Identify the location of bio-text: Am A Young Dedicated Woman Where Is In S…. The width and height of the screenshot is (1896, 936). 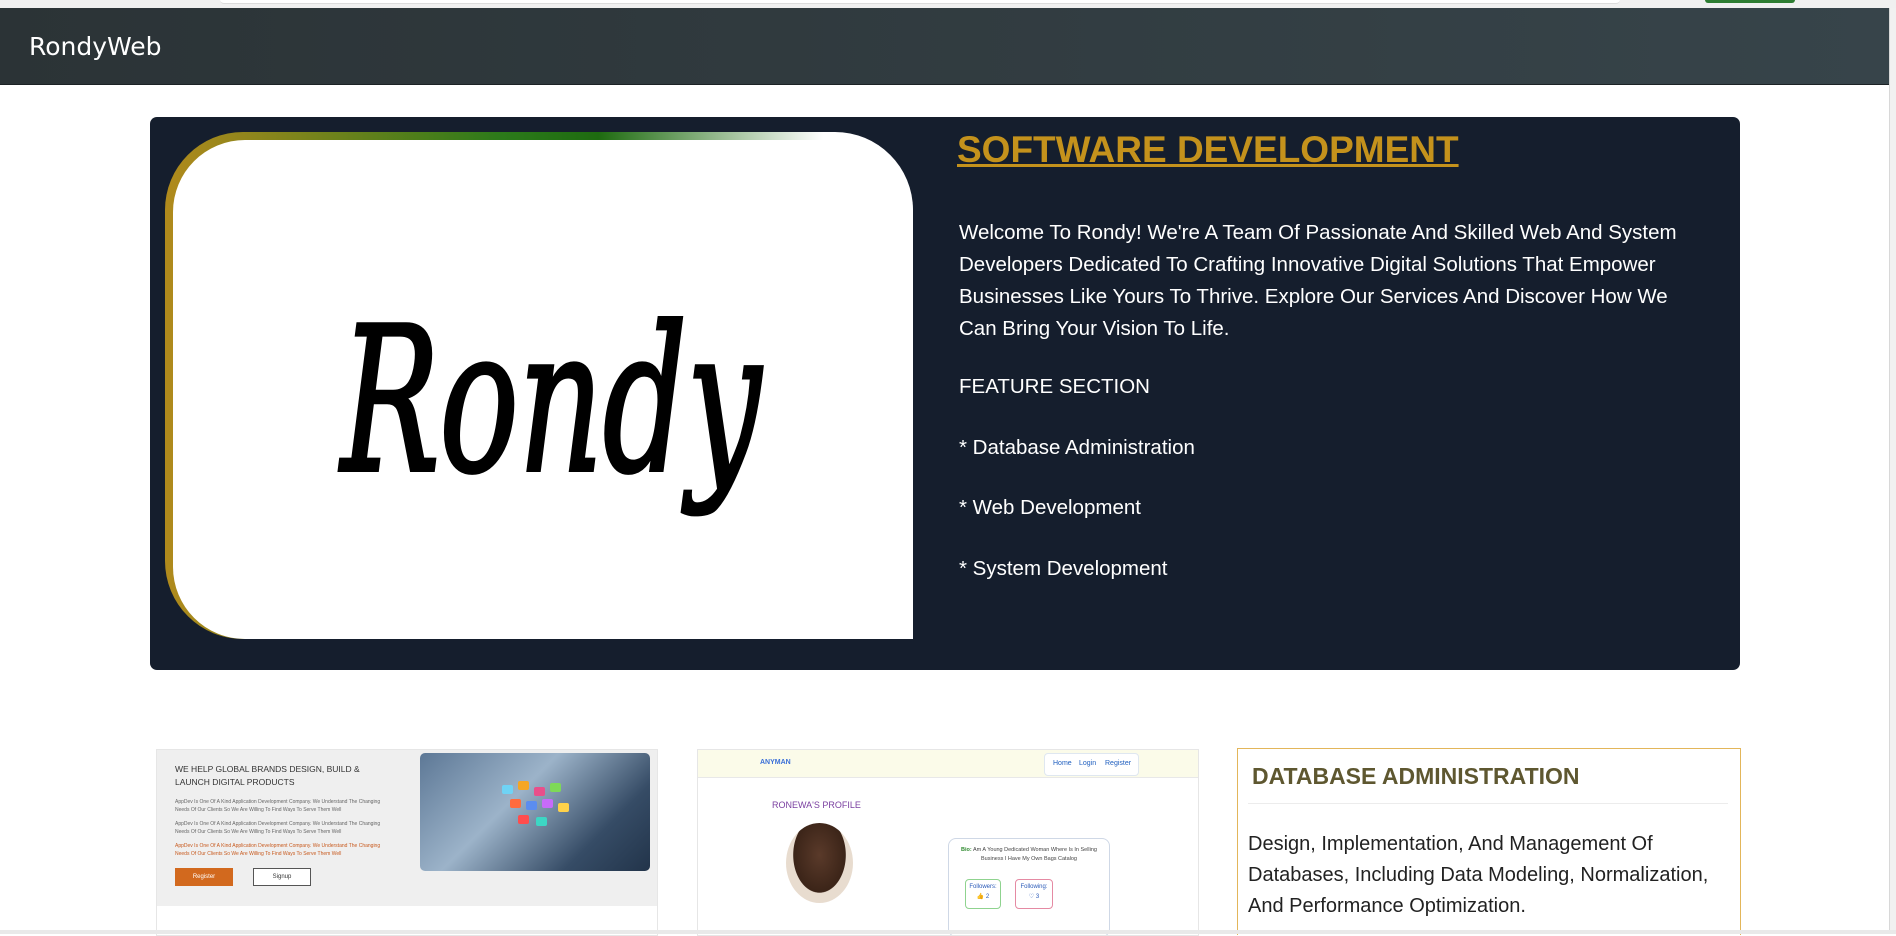
(1034, 854).